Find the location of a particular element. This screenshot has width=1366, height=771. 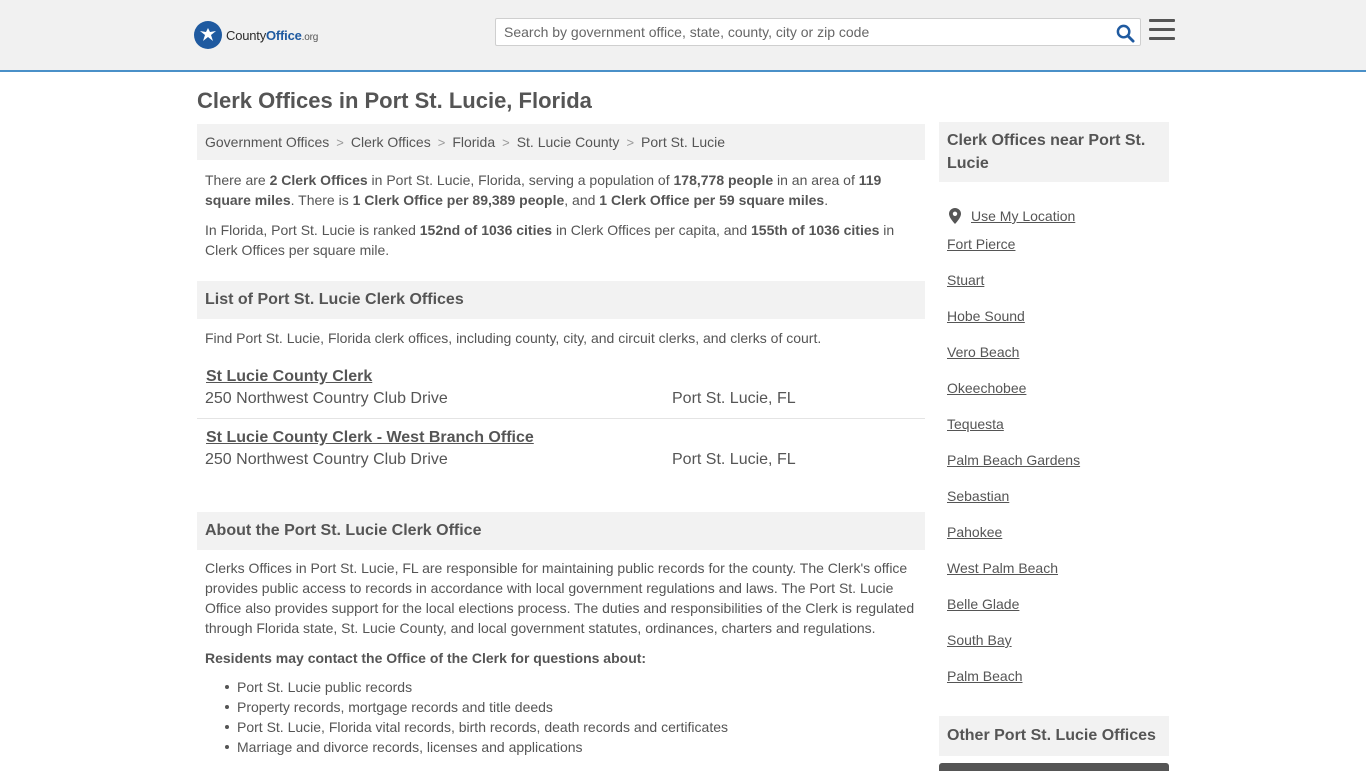

search-box is located at coordinates (818, 32).